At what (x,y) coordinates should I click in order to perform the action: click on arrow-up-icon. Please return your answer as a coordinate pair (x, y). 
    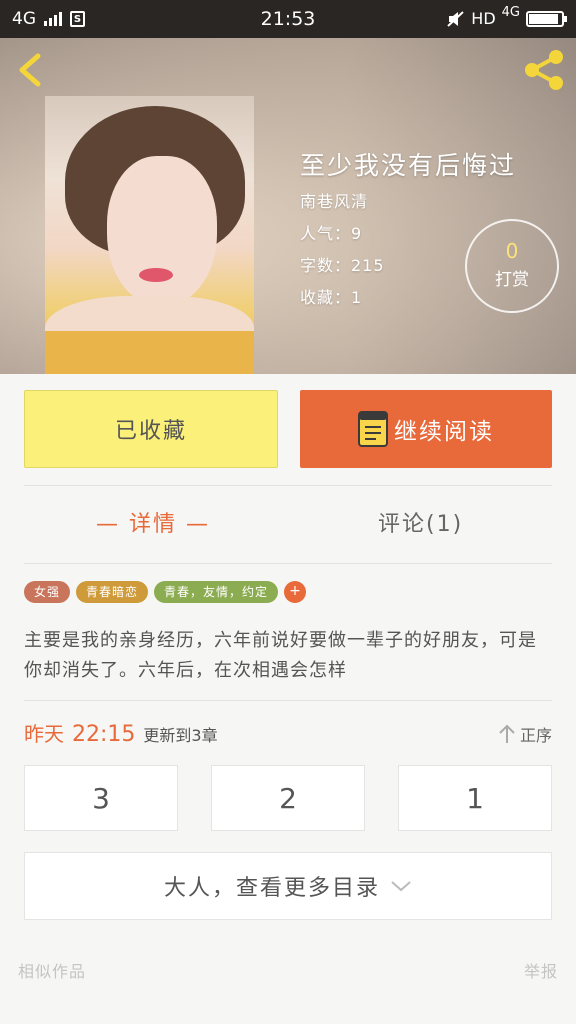
    Looking at the image, I should click on (507, 733).